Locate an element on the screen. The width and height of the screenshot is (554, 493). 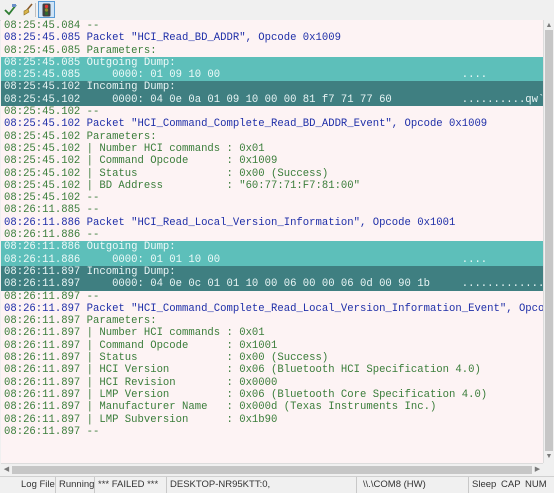
scroll-right-arrow-icon: ▶ is located at coordinates (537, 469).